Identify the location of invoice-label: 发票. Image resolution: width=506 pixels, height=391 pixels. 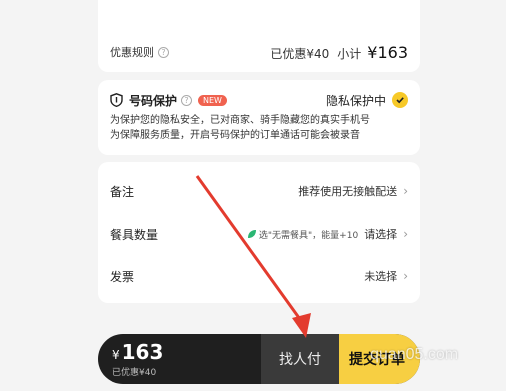
(122, 276).